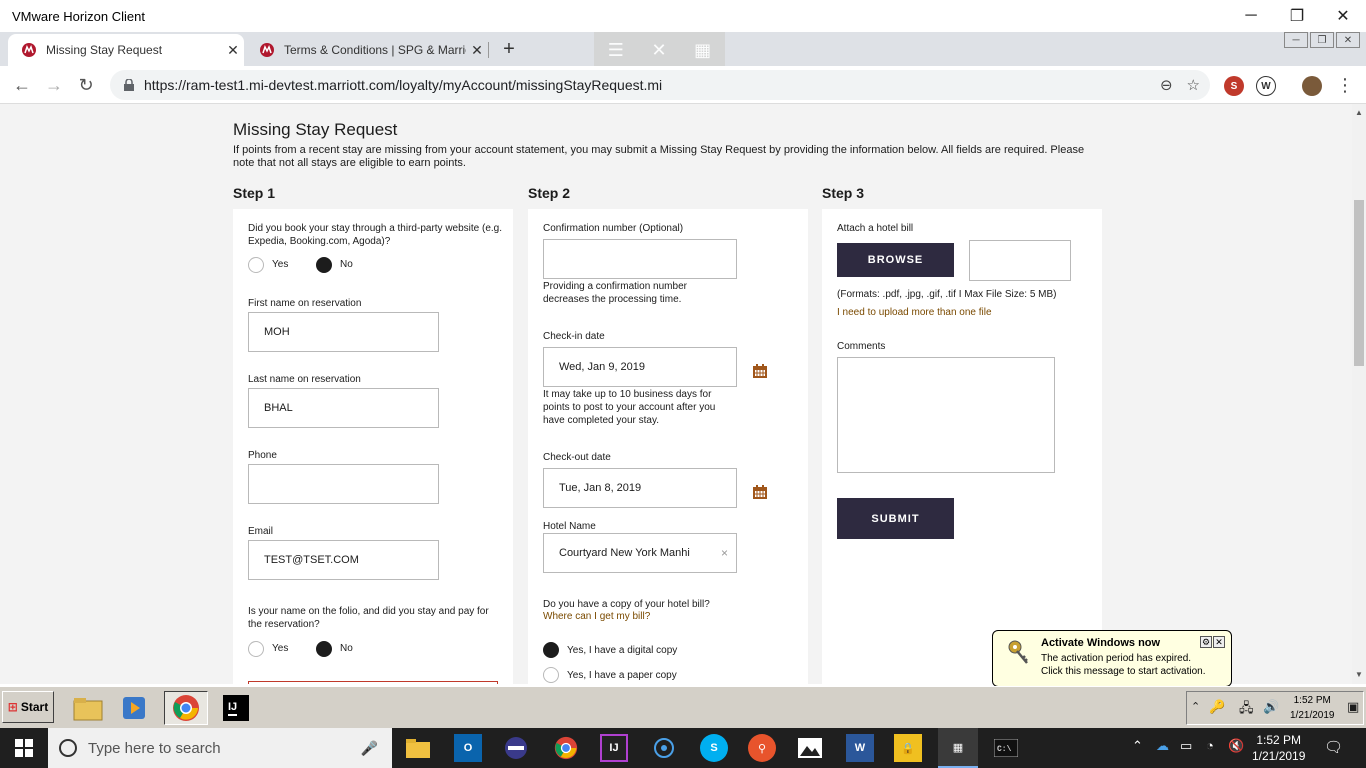  Describe the element at coordinates (616, 50) in the screenshot. I see `hamburger-menu-icon: ☰` at that location.